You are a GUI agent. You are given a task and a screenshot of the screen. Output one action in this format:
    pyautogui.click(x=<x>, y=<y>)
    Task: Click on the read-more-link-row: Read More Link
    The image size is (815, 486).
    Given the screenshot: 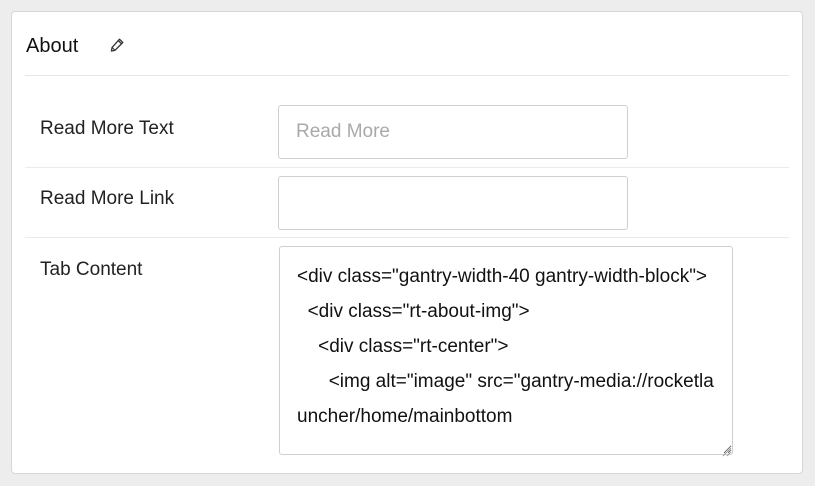 What is the action you would take?
    pyautogui.click(x=407, y=203)
    